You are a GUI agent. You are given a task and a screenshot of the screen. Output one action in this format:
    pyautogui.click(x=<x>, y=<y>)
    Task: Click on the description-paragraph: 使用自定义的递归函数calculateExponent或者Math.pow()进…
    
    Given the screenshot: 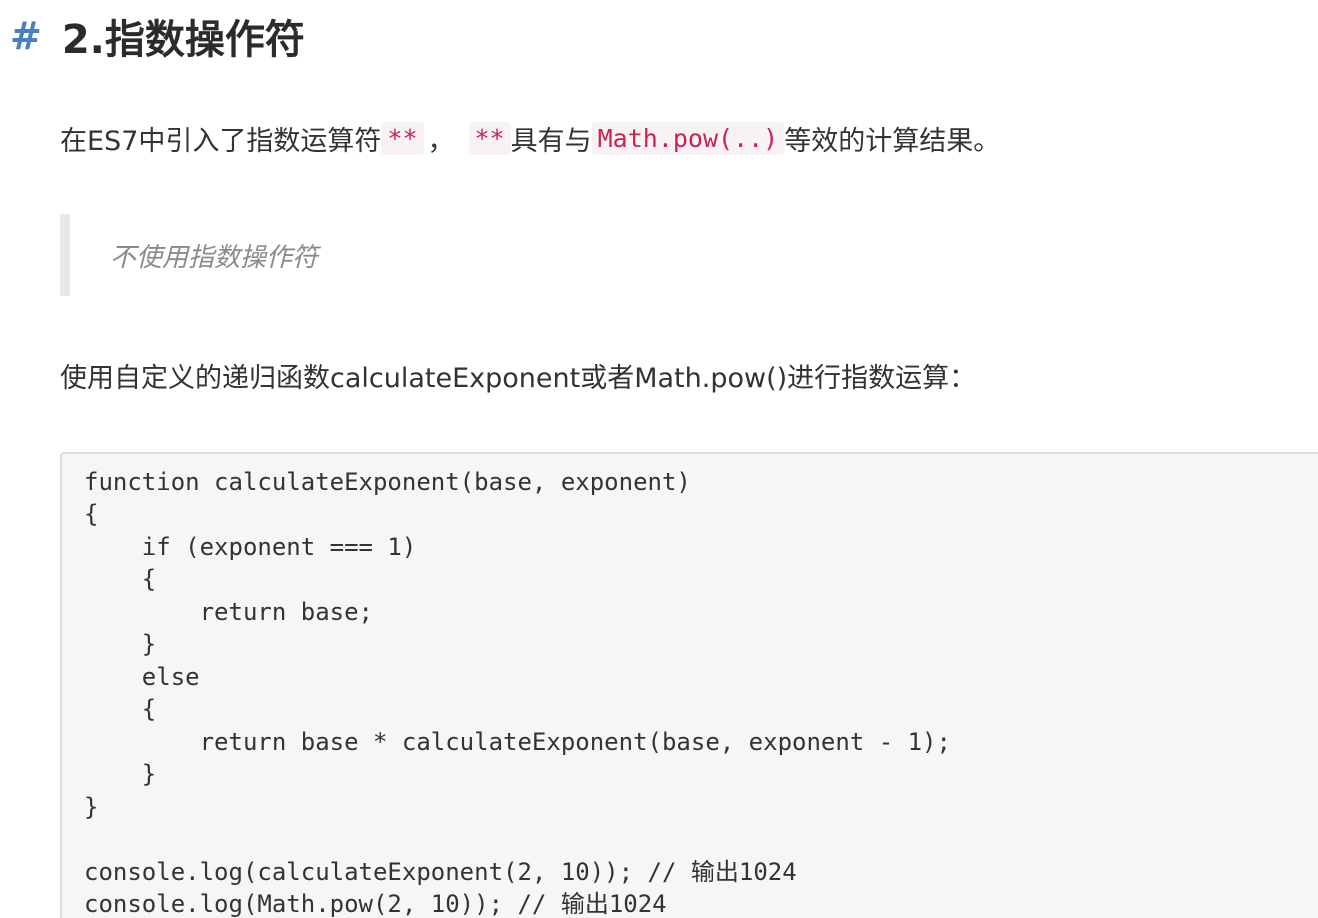 What is the action you would take?
    pyautogui.click(x=518, y=378)
    